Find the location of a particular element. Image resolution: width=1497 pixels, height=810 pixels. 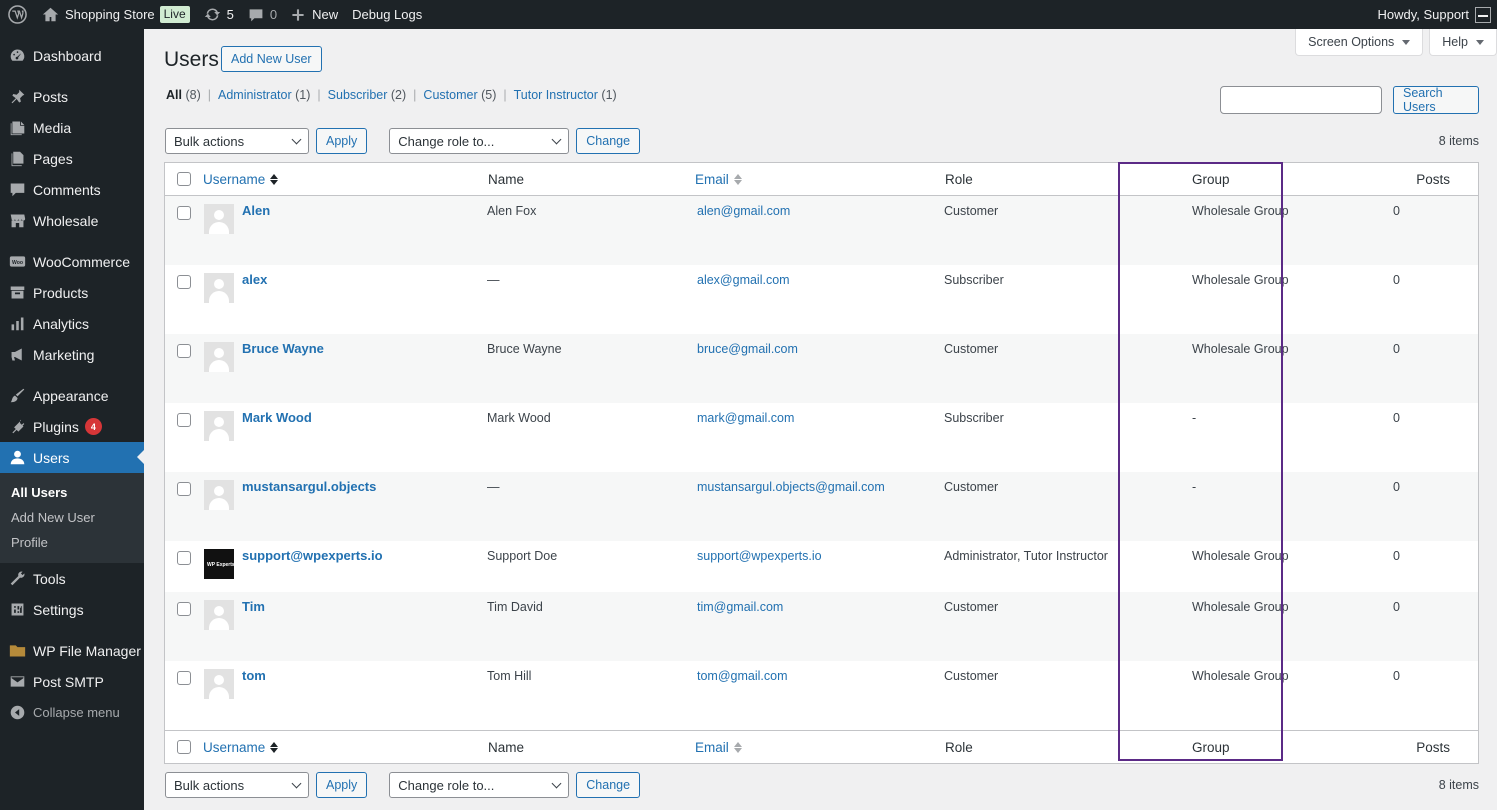

username-link: mustansargul.objects is located at coordinates (309, 486).